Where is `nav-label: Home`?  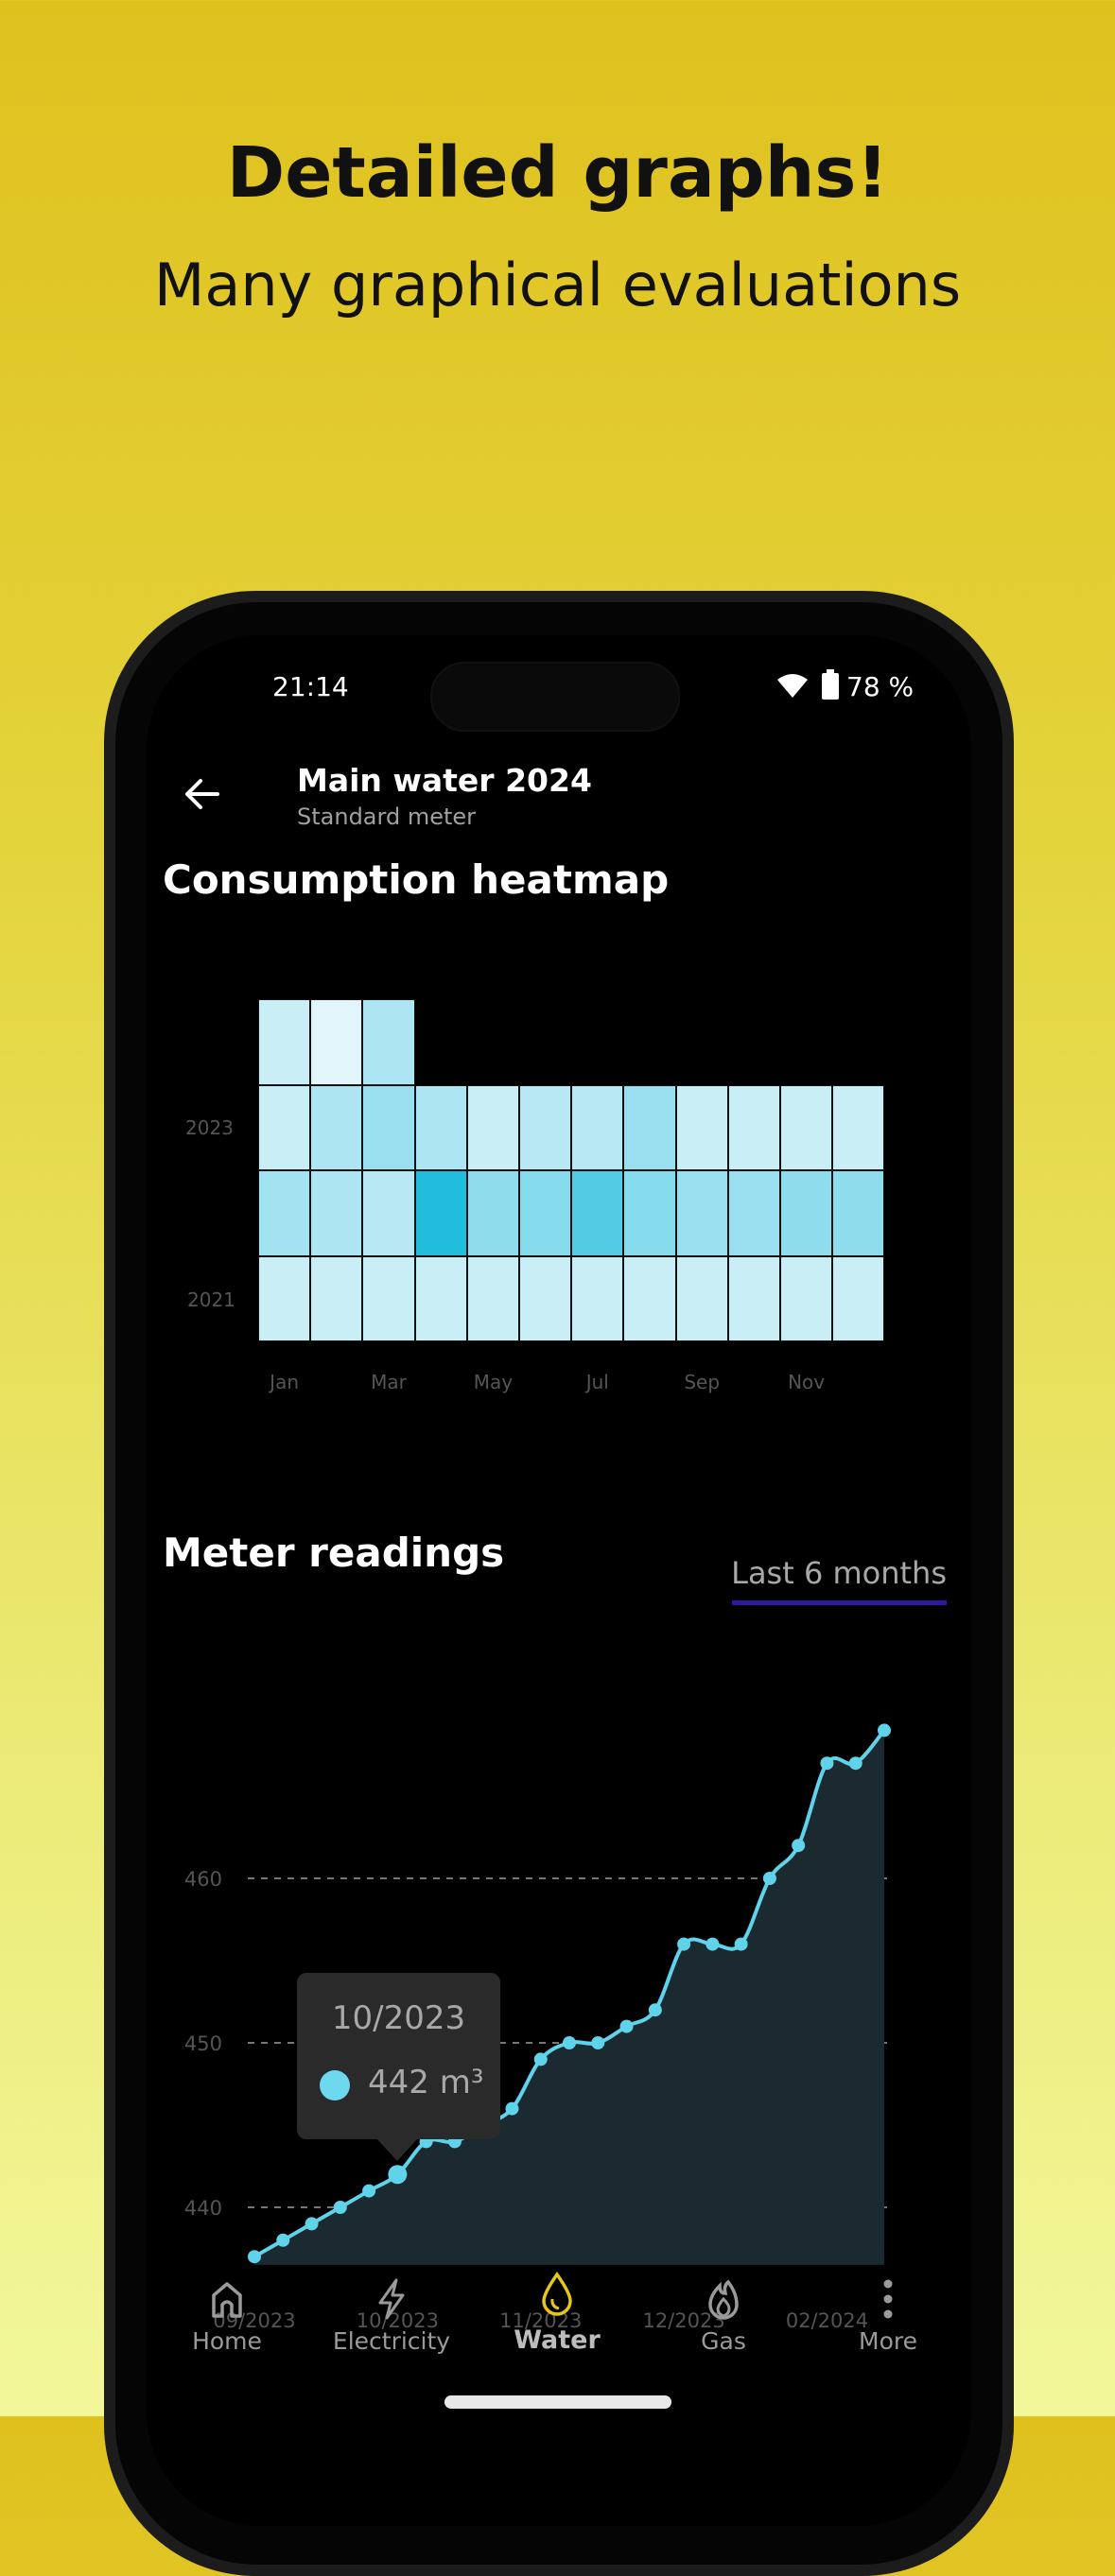
nav-label: Home is located at coordinates (227, 2341).